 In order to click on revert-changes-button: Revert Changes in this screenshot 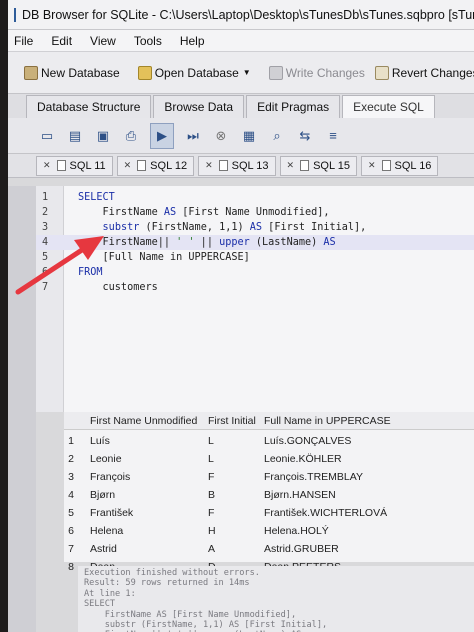, I will do `click(424, 72)`.